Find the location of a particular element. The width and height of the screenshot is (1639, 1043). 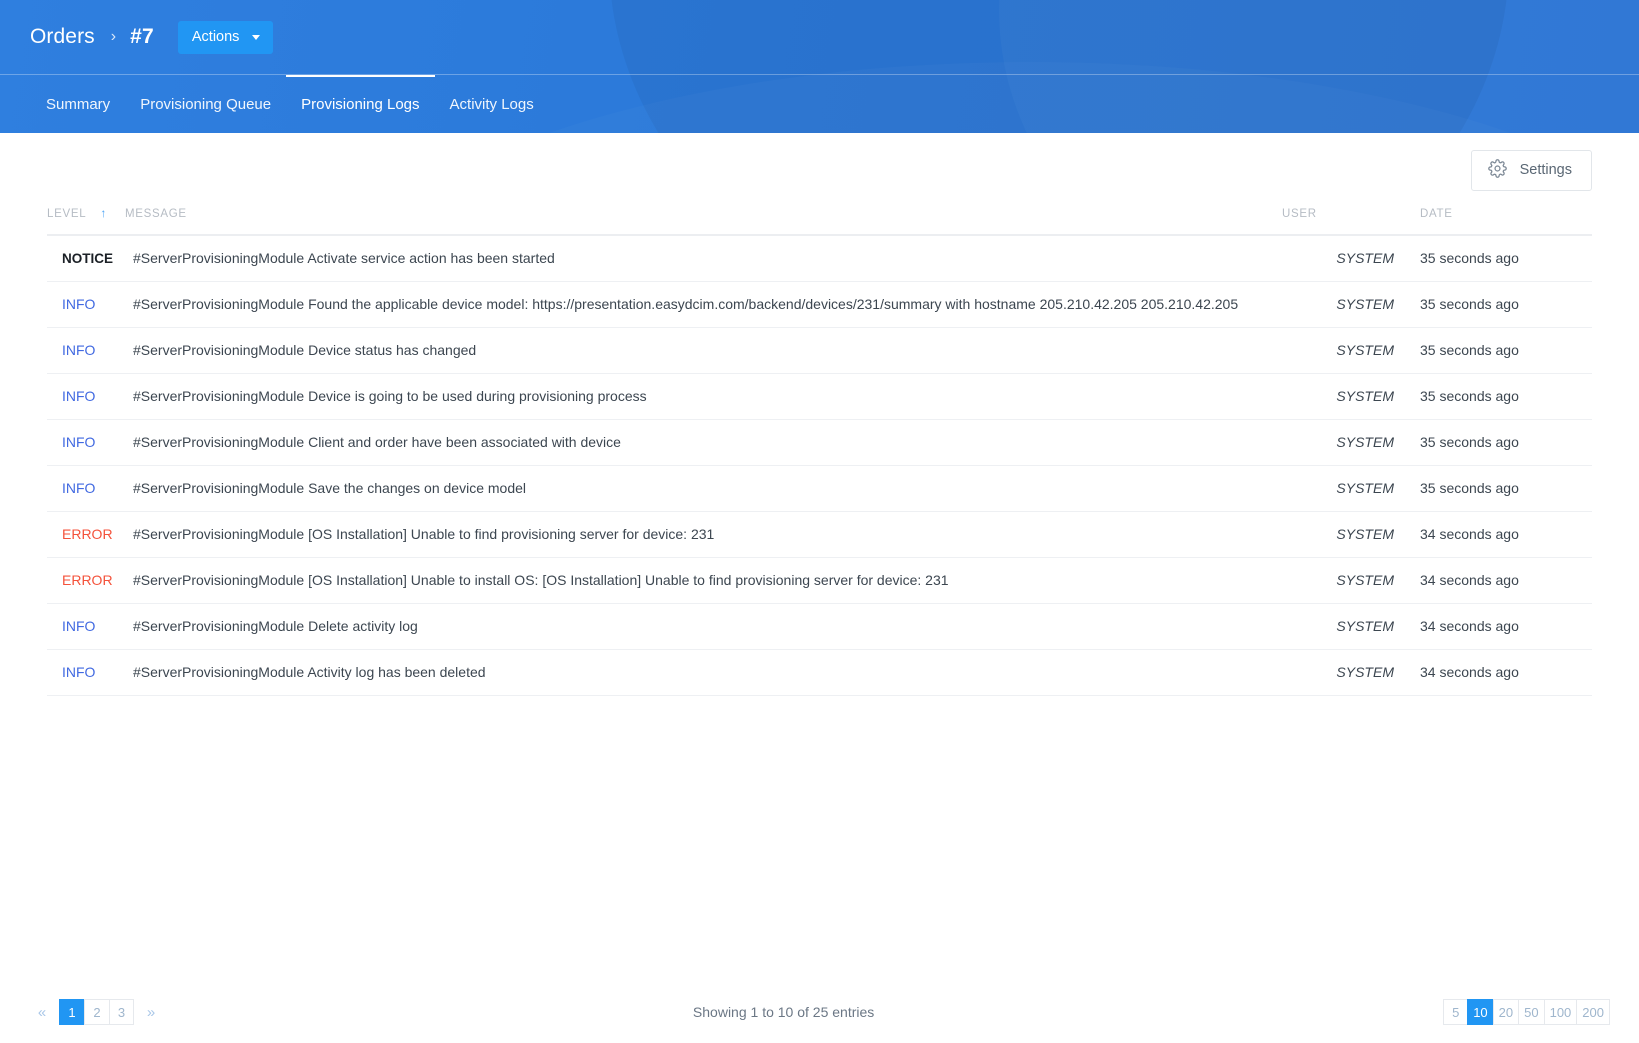

tab-provisioning-logs: Provisioning Logs is located at coordinates (360, 104).